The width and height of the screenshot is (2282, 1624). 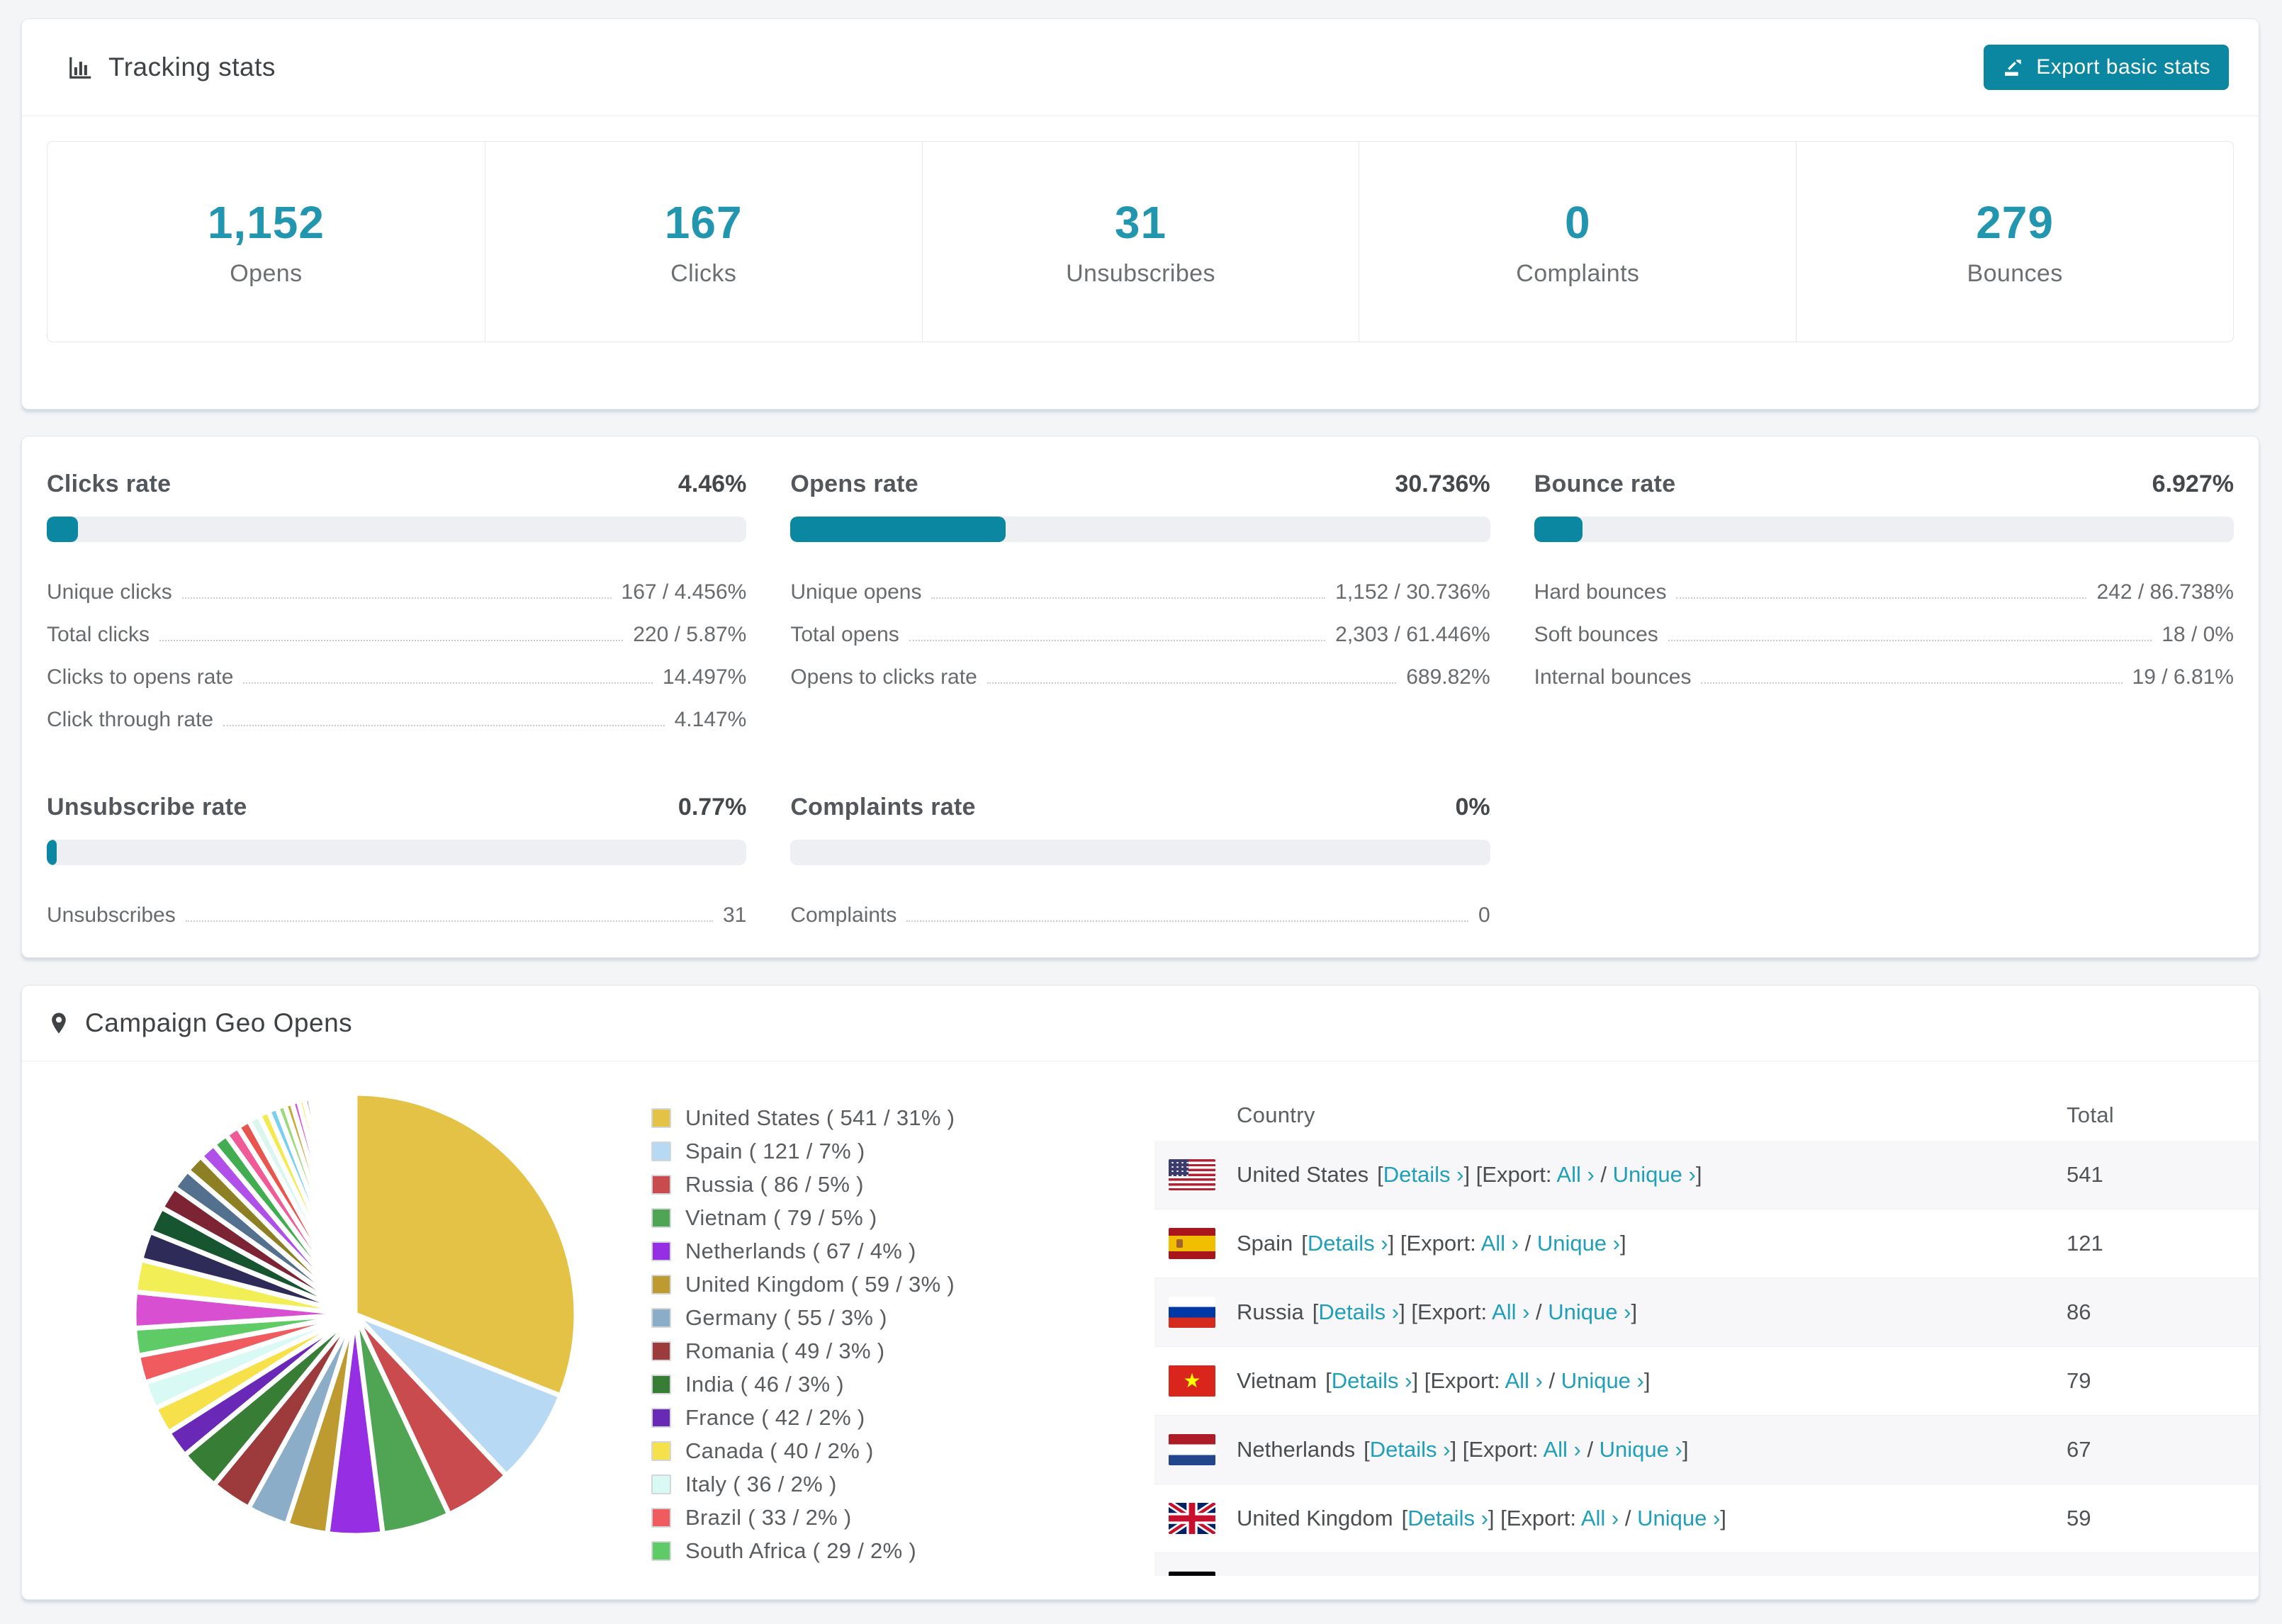 I want to click on metric-label: Hard bounces, so click(x=1601, y=592).